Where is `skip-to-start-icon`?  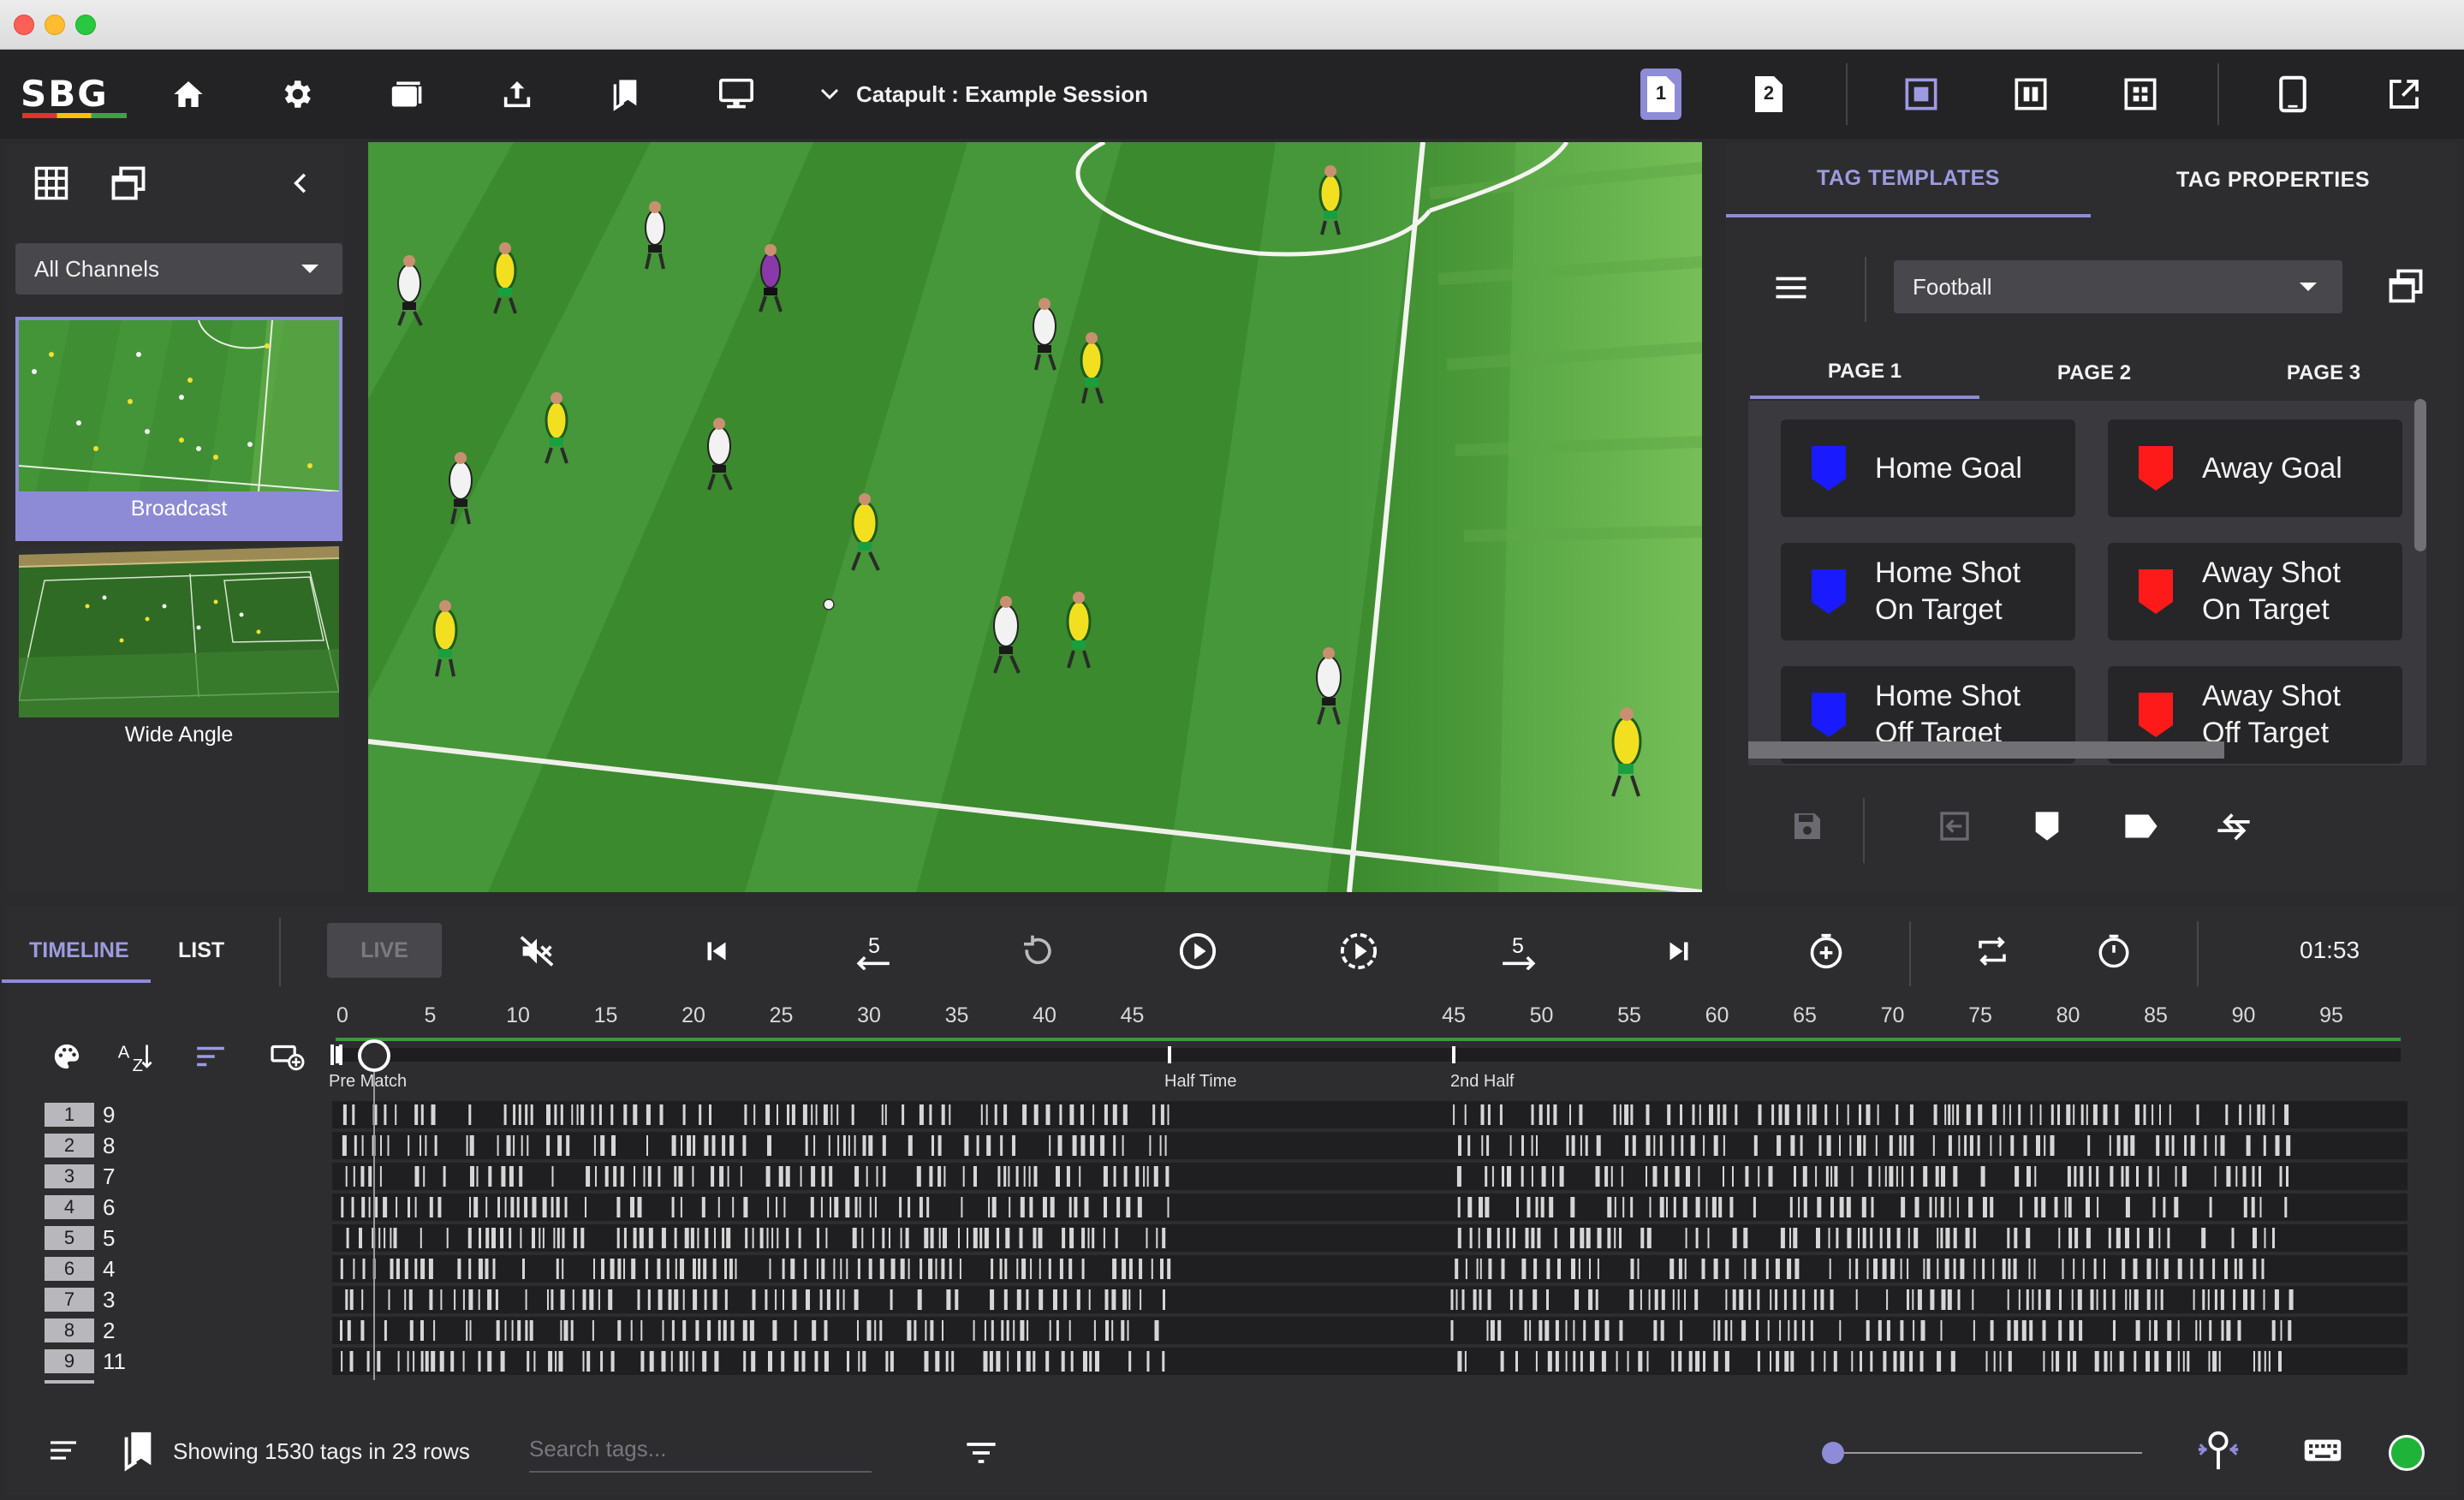 skip-to-start-icon is located at coordinates (716, 951).